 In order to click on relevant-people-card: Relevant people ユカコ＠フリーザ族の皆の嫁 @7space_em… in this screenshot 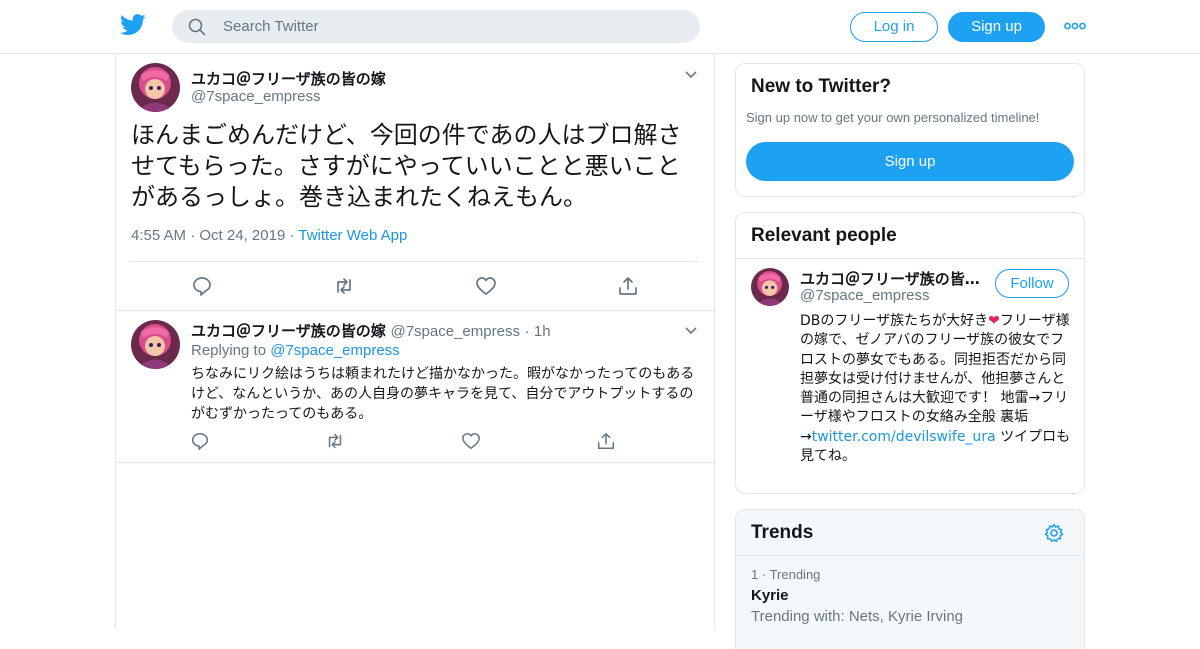, I will do `click(910, 353)`.